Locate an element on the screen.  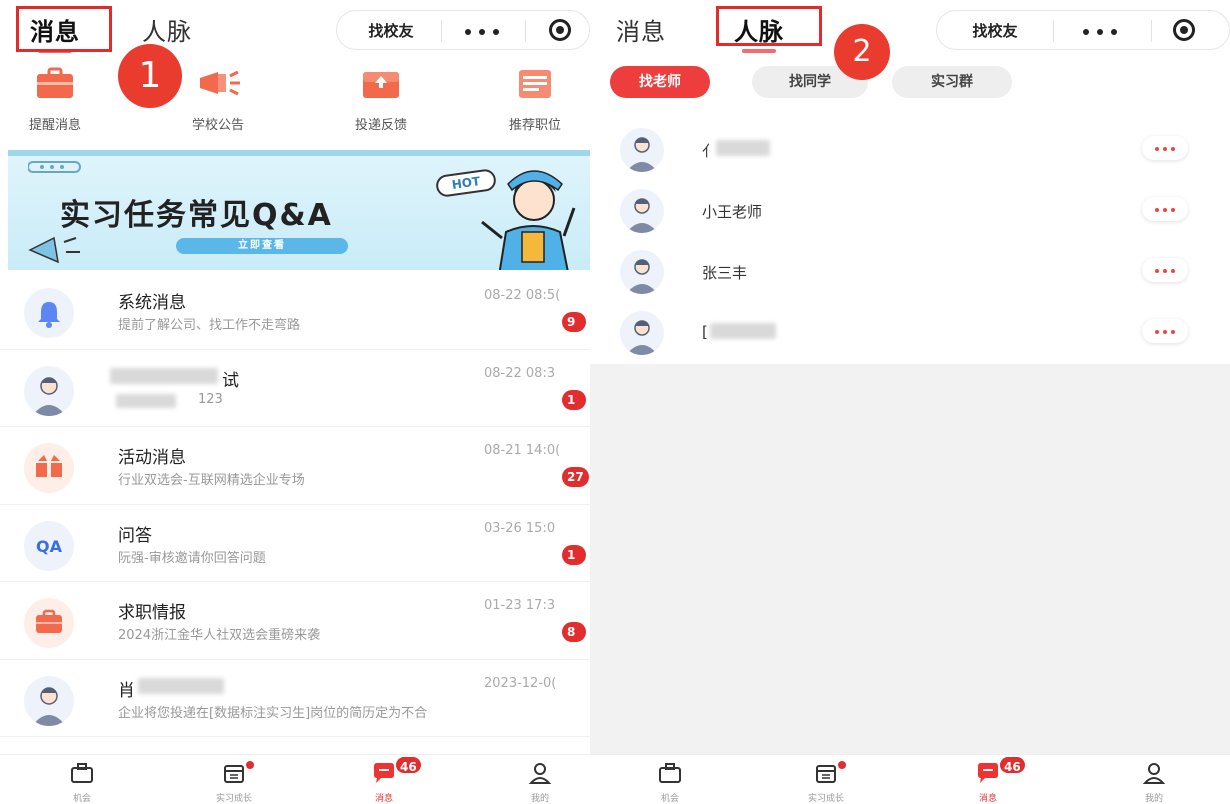
message-preview: 提前了解公司、找工作不走弯路 is located at coordinates (209, 325).